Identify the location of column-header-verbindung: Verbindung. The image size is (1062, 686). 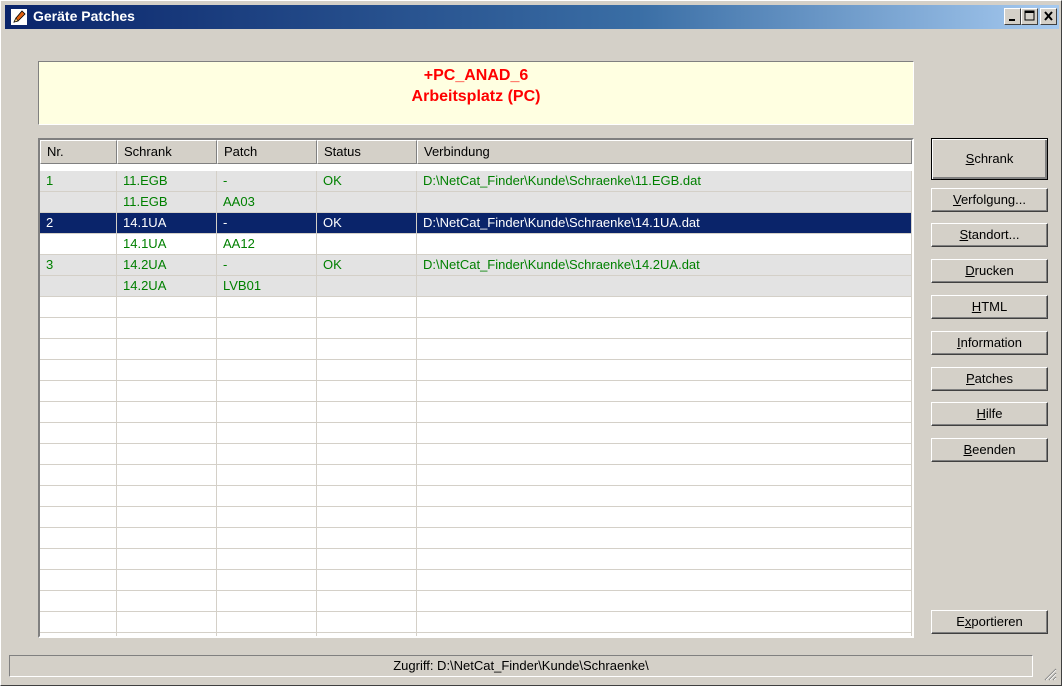
(664, 152).